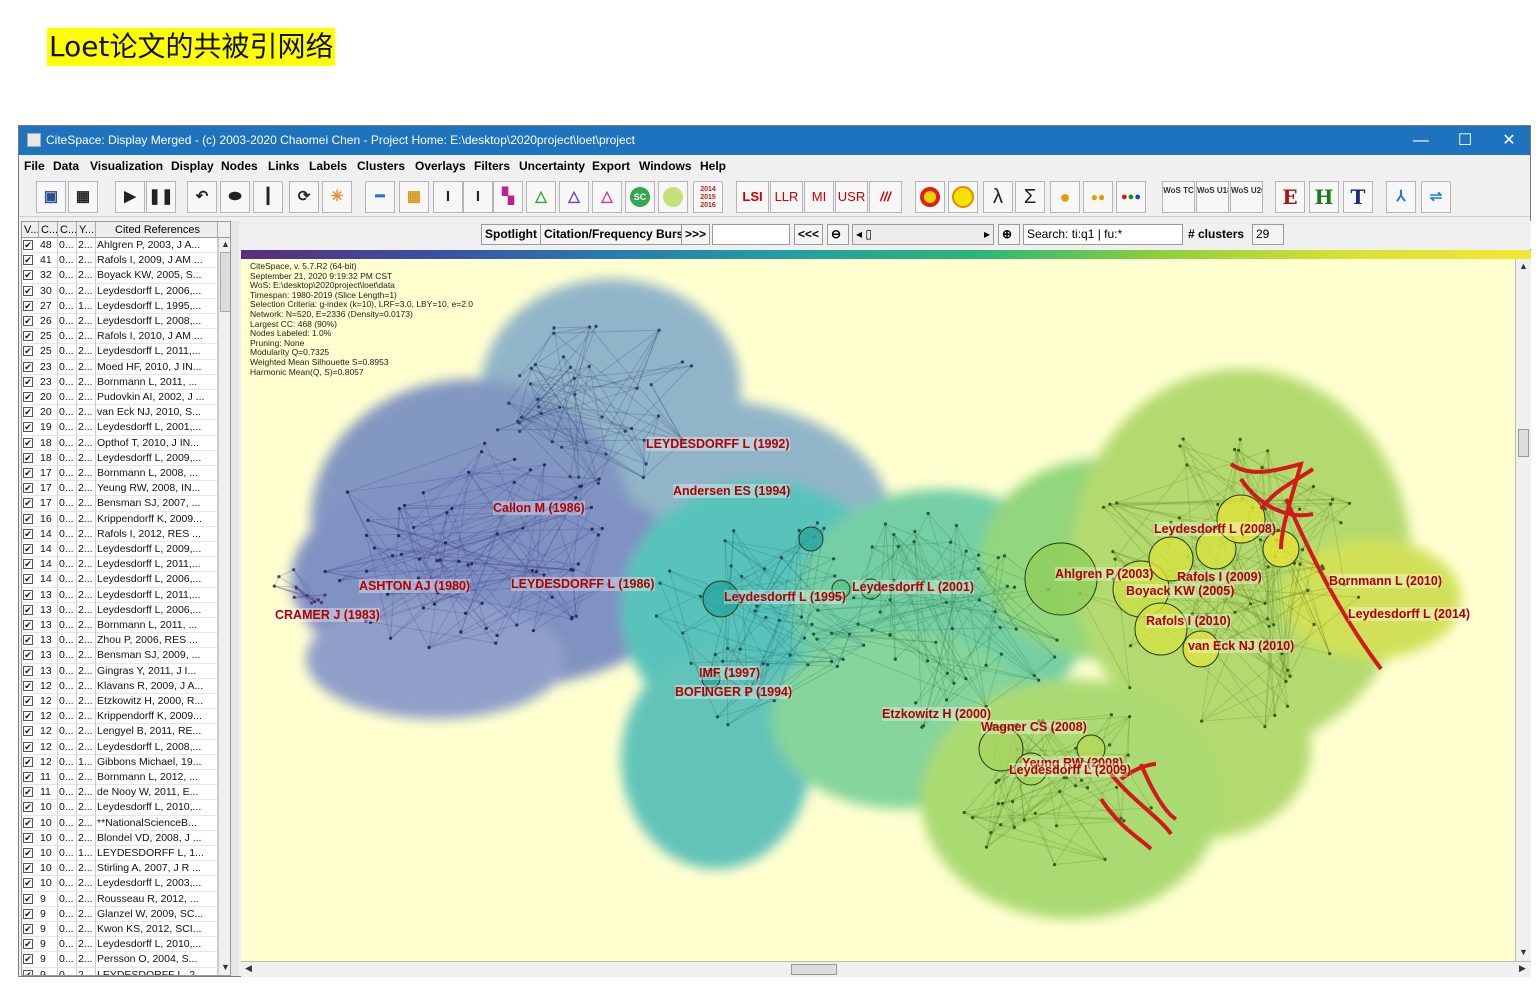  I want to click on node-label: LEYDESDORFF L (1986), so click(583, 584).